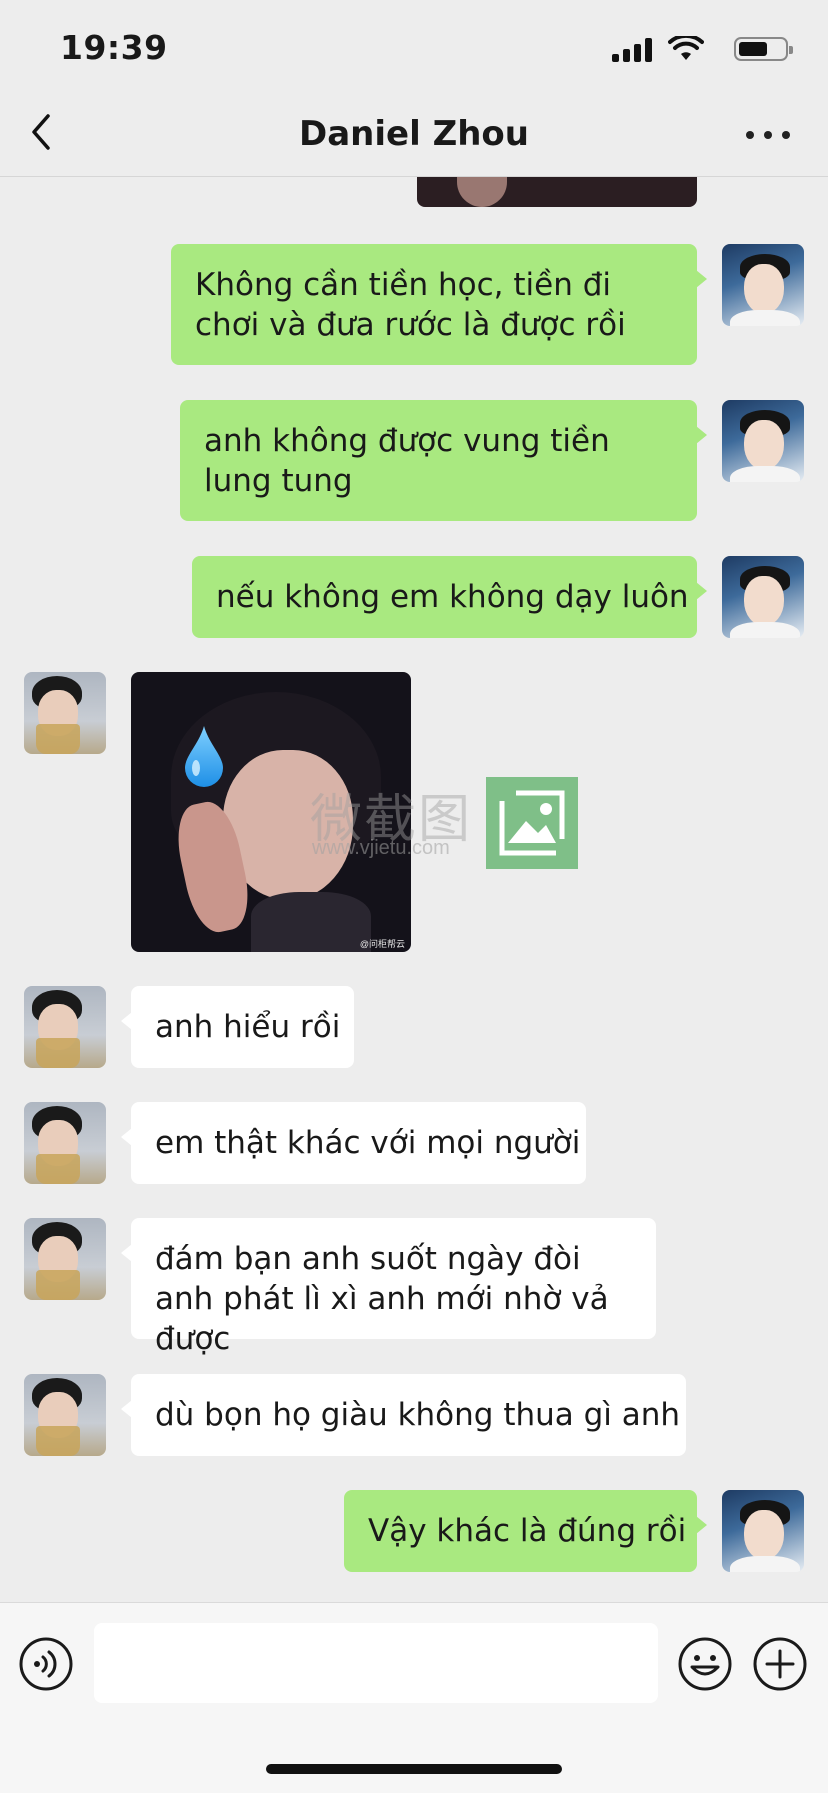 This screenshot has height=1793, width=828. I want to click on home-indicator, so click(414, 1769).